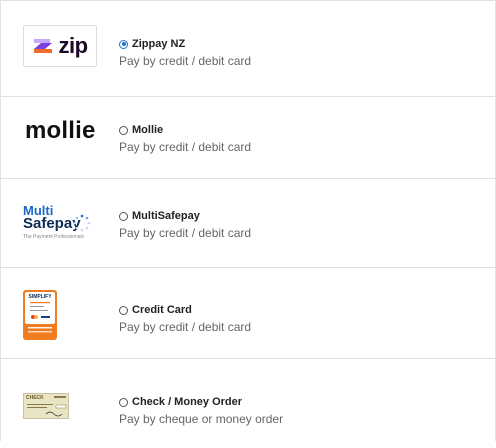  Describe the element at coordinates (185, 233) in the screenshot. I see `multisafepay-description: Pay by credit / debit card` at that location.